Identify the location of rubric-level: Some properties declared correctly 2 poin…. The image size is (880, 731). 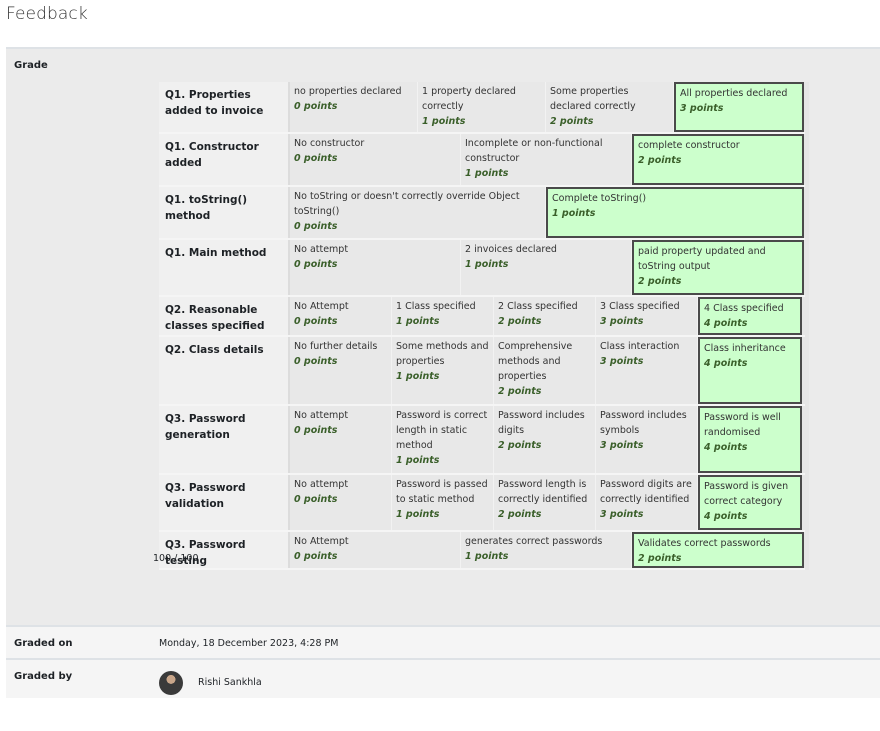
(610, 107).